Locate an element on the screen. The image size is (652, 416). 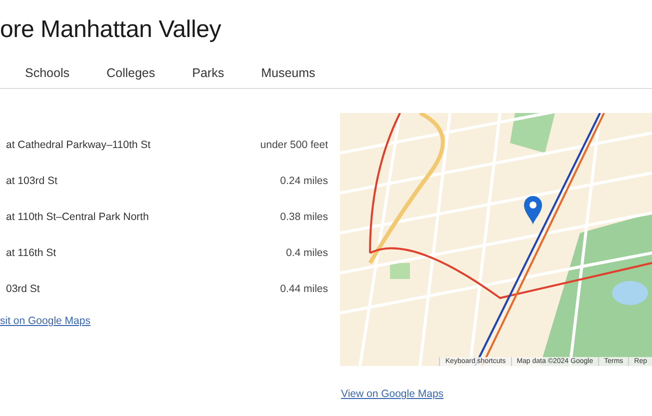
station-name: at 110th St–Central Park North is located at coordinates (77, 217).